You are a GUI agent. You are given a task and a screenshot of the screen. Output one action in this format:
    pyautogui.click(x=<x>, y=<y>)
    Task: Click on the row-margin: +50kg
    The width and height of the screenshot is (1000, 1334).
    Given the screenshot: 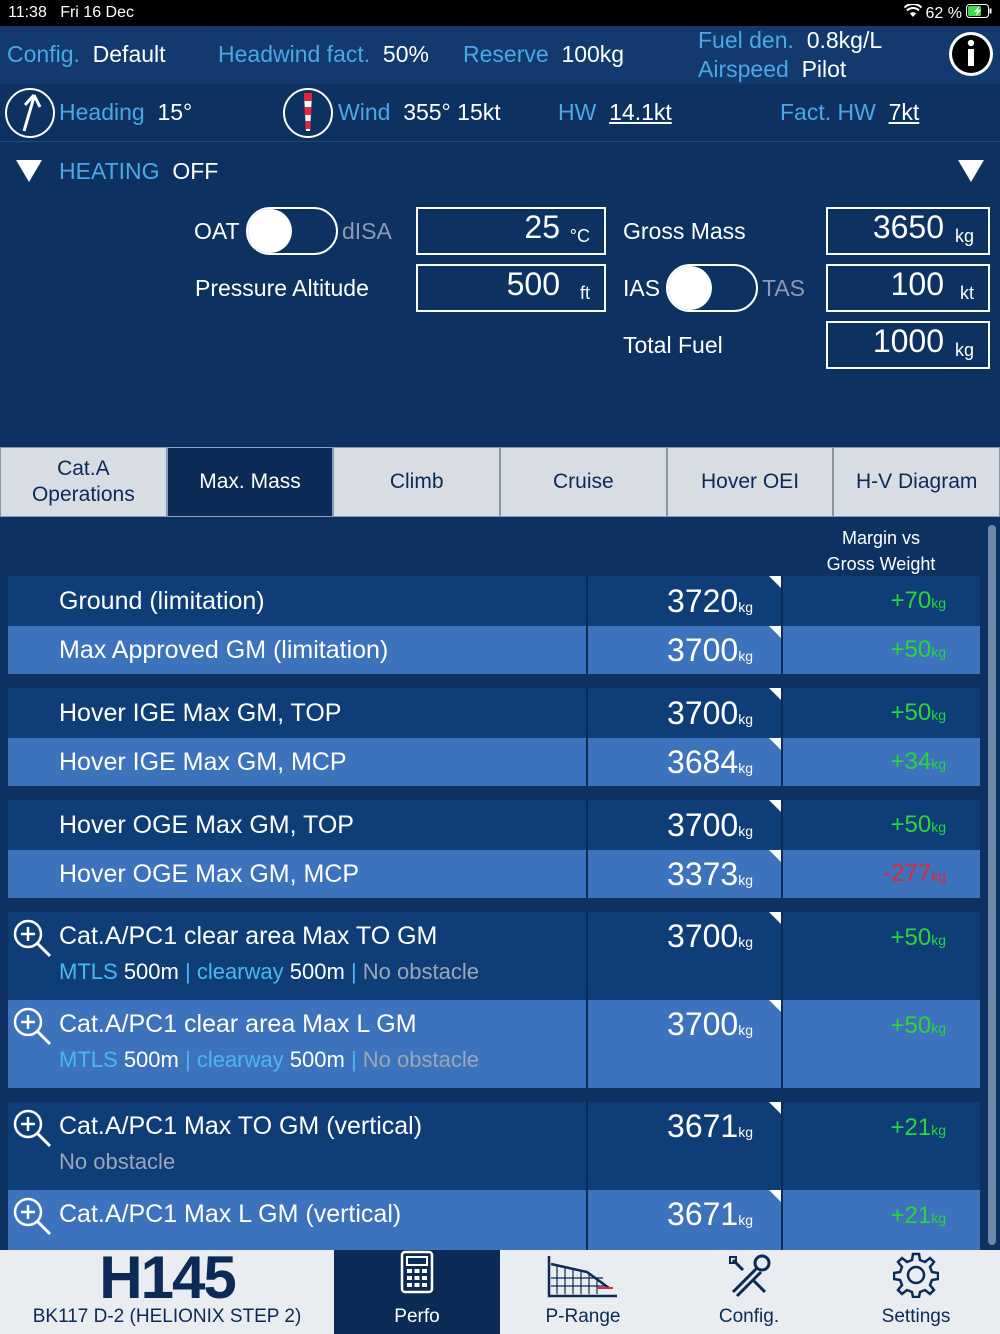 What is the action you would take?
    pyautogui.click(x=918, y=824)
    